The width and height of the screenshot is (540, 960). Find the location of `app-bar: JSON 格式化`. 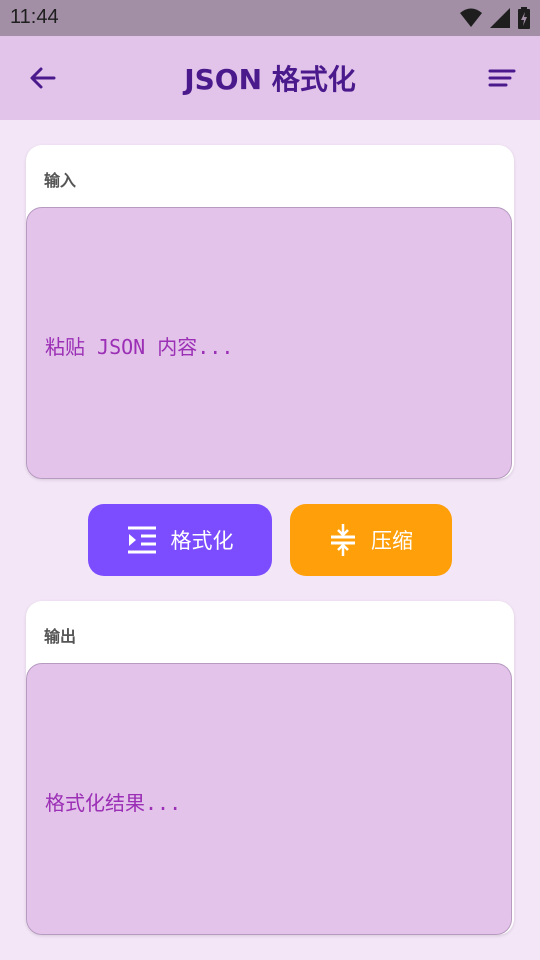

app-bar: JSON 格式化 is located at coordinates (270, 78).